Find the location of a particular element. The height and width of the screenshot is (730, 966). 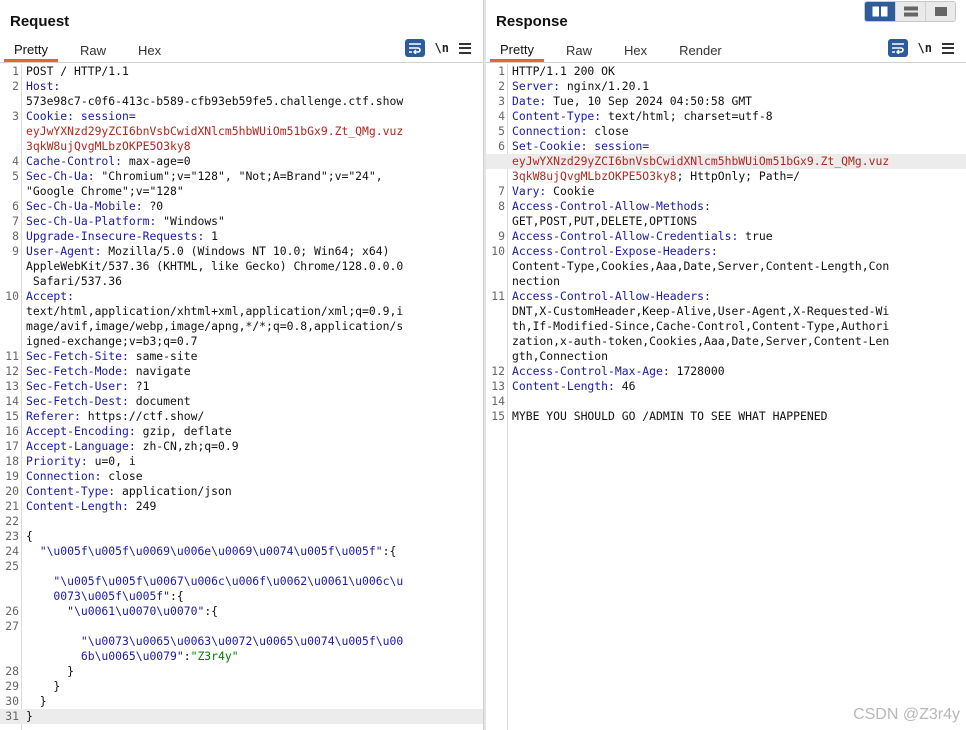

header-name: Vary: is located at coordinates (529, 191).